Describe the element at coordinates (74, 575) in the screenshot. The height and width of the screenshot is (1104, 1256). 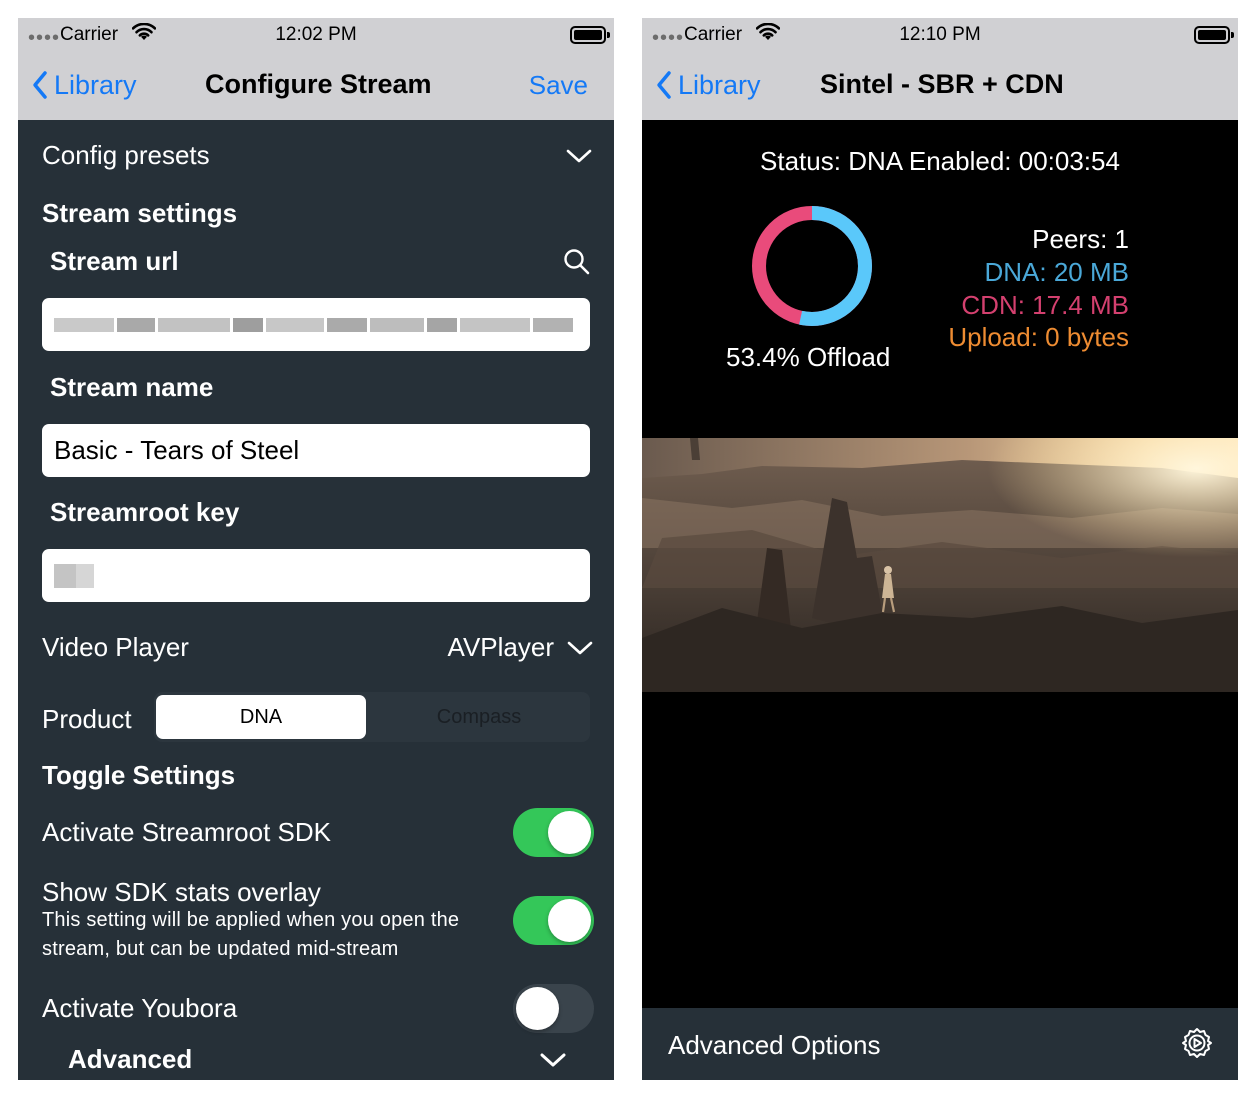
I see `redacted-key` at that location.